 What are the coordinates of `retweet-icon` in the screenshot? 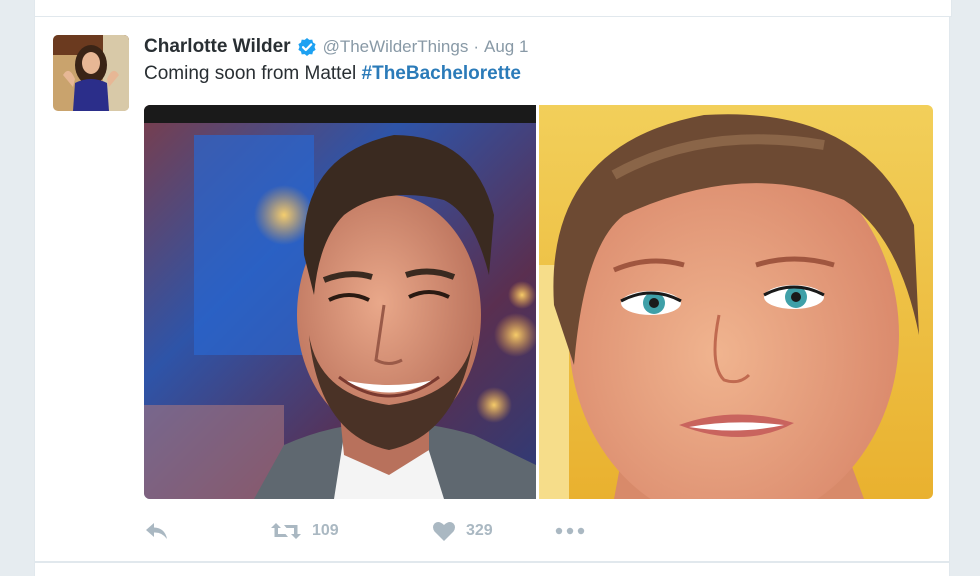 It's located at (286, 531).